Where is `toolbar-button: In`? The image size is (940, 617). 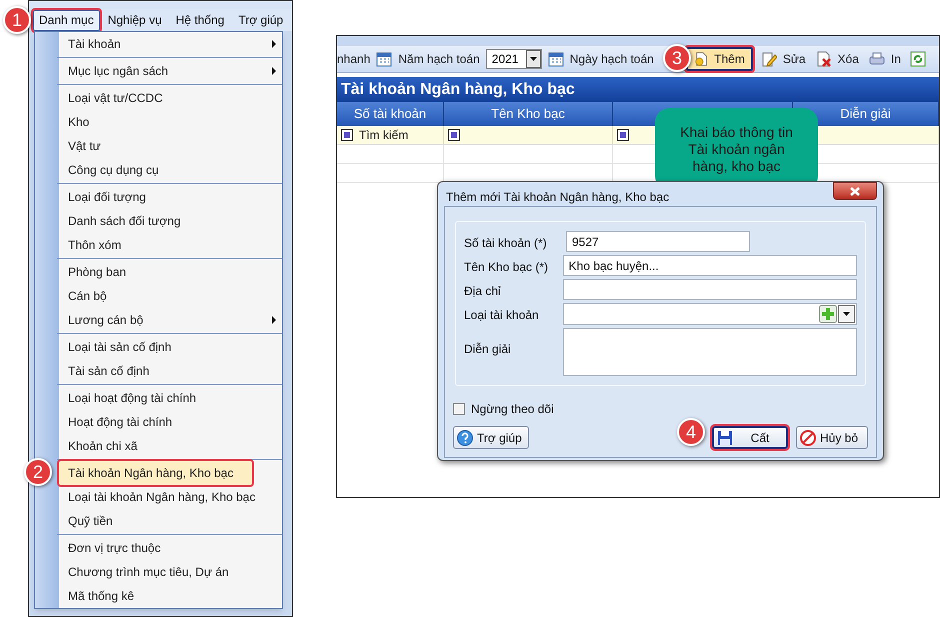
toolbar-button: In is located at coordinates (884, 59).